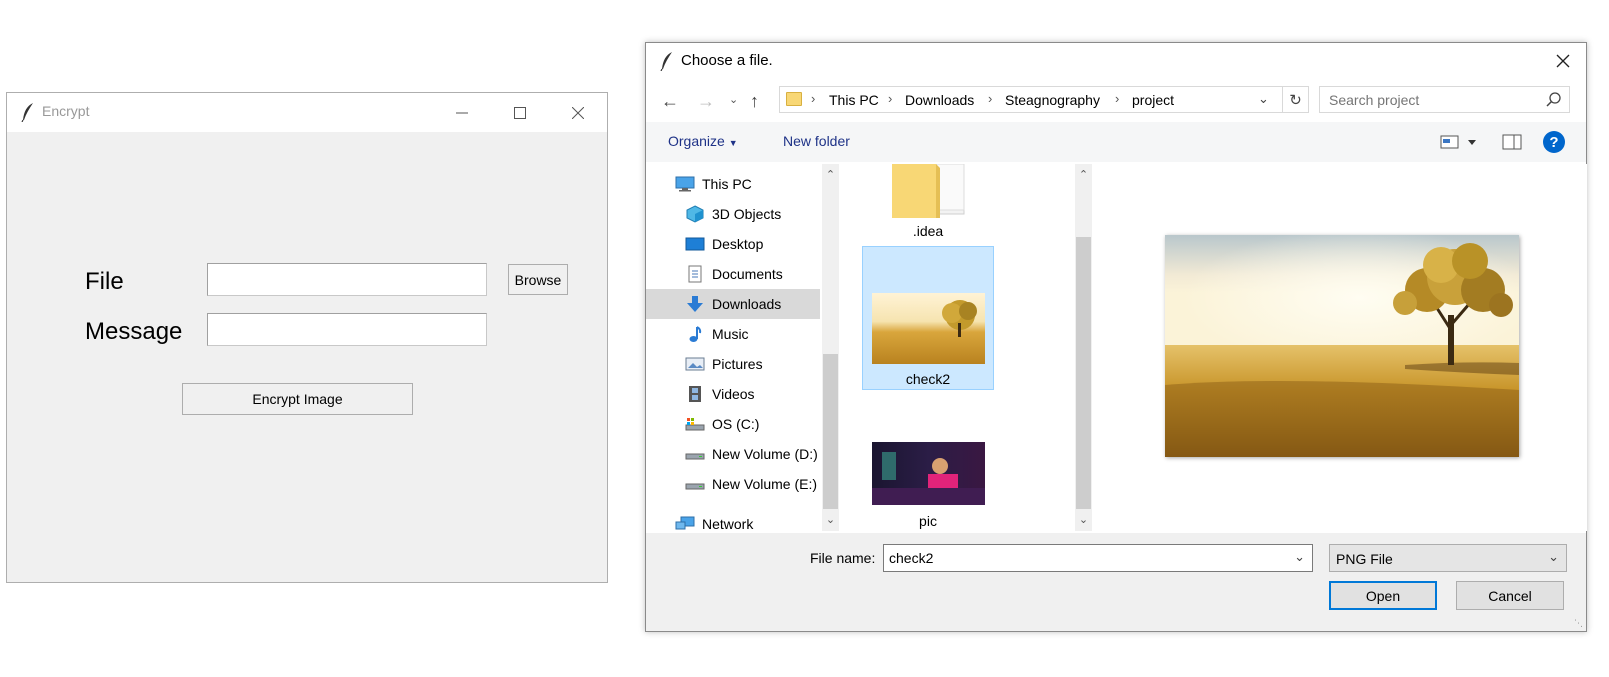  I want to click on nav-item-videos: Videos, so click(733, 394).